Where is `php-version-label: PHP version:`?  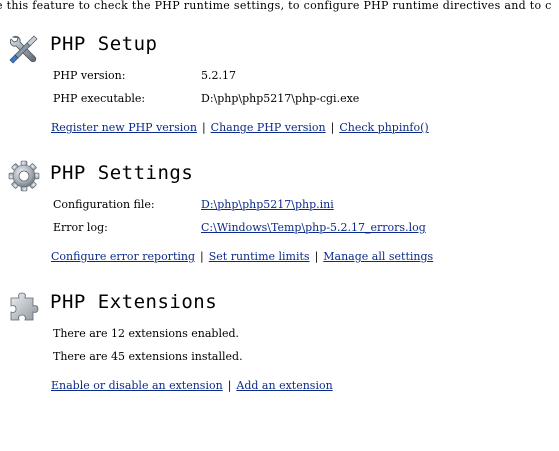
php-version-label: PHP version: is located at coordinates (89, 75).